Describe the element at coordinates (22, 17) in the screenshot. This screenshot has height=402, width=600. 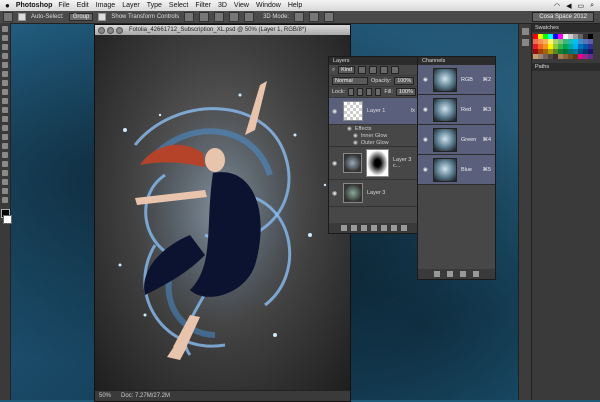
I see `auto-select-checkbox` at that location.